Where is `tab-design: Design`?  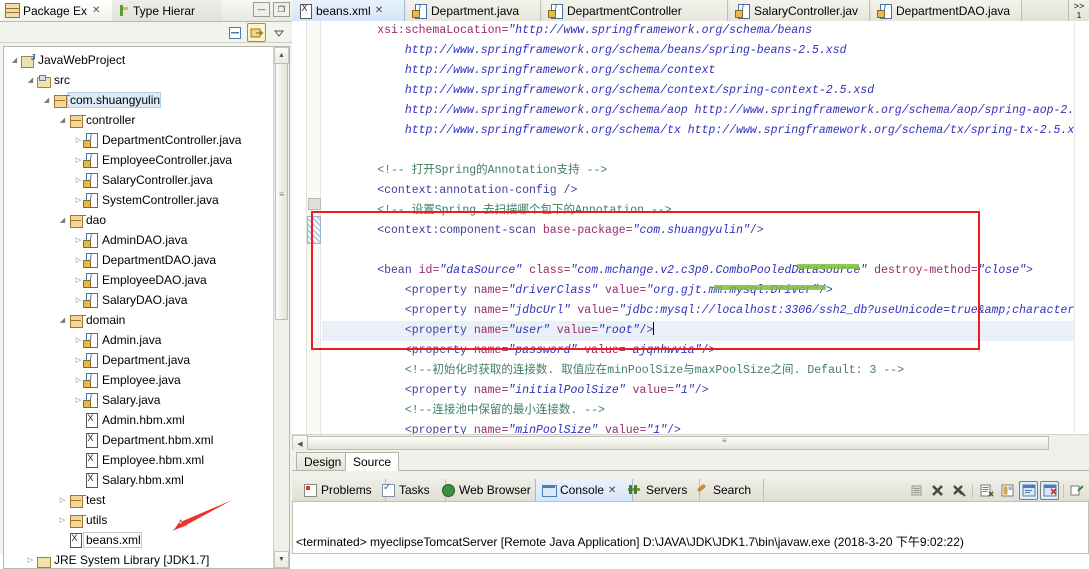
tab-design: Design is located at coordinates (323, 461).